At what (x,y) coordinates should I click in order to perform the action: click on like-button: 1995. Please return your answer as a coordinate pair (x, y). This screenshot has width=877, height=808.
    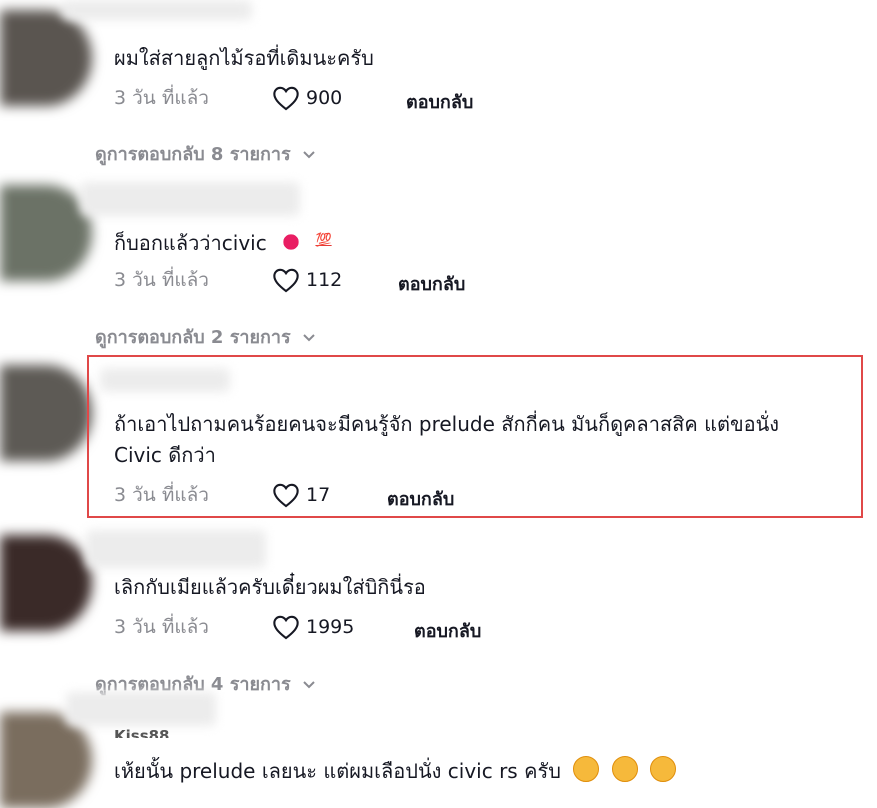
    Looking at the image, I should click on (313, 627).